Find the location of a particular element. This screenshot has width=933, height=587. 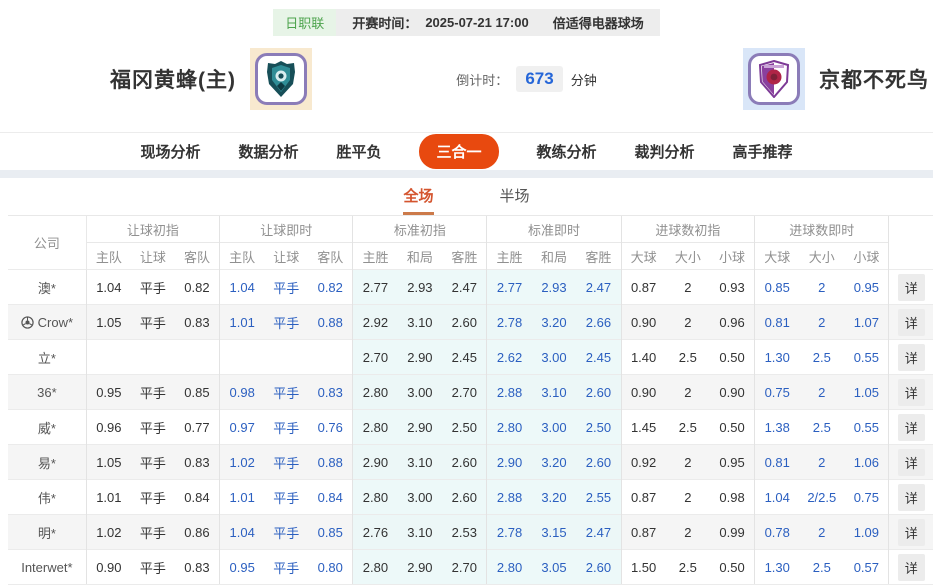

odds-cell: 0.55 is located at coordinates (866, 357).